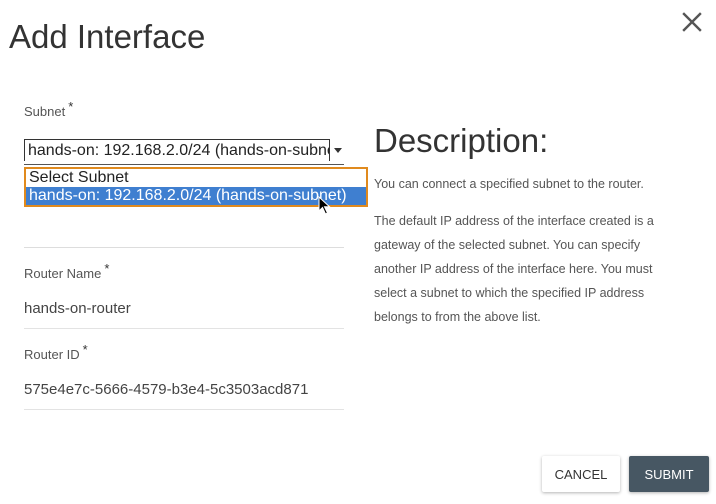 The width and height of the screenshot is (716, 504). What do you see at coordinates (324, 205) in the screenshot?
I see `mouse-pointer-icon` at bounding box center [324, 205].